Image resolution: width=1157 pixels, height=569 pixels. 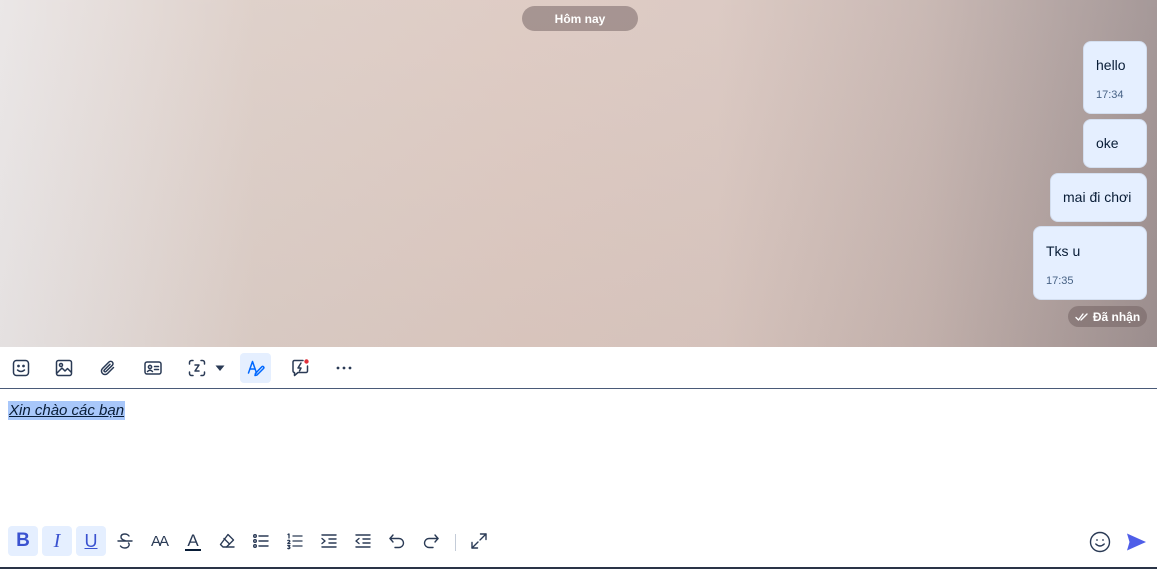 What do you see at coordinates (1107, 143) in the screenshot?
I see `message-text: oke` at bounding box center [1107, 143].